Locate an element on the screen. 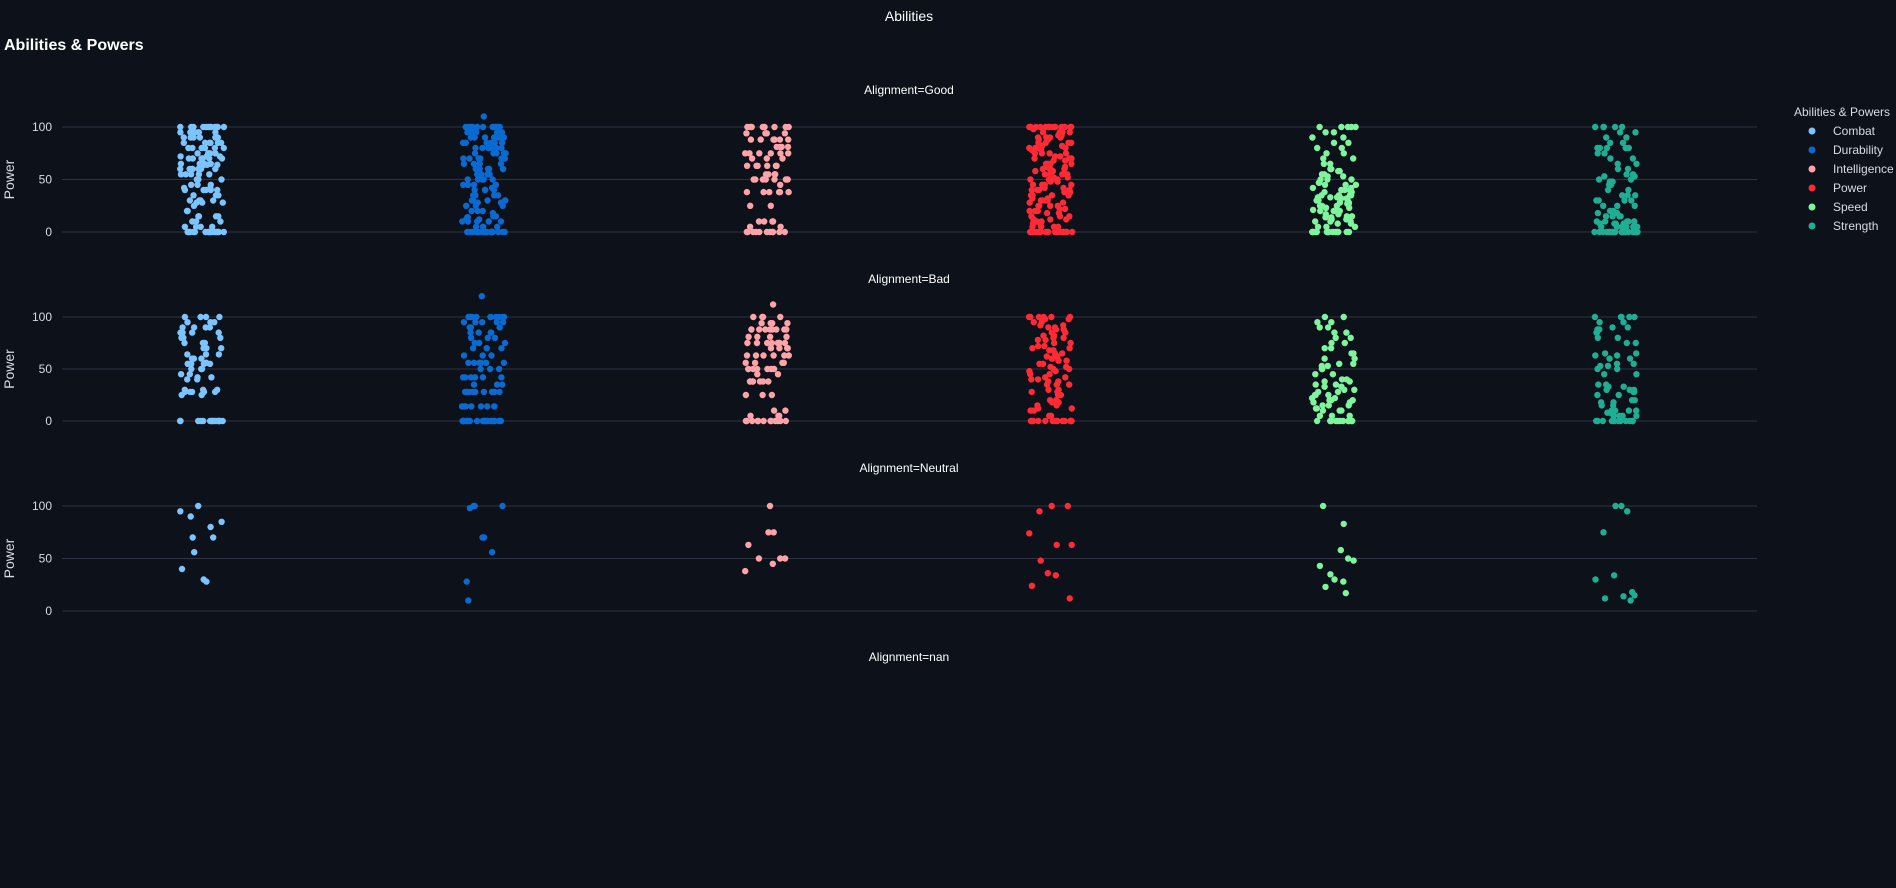 This screenshot has width=1896, height=888. strip-speed is located at coordinates (1336, 549).